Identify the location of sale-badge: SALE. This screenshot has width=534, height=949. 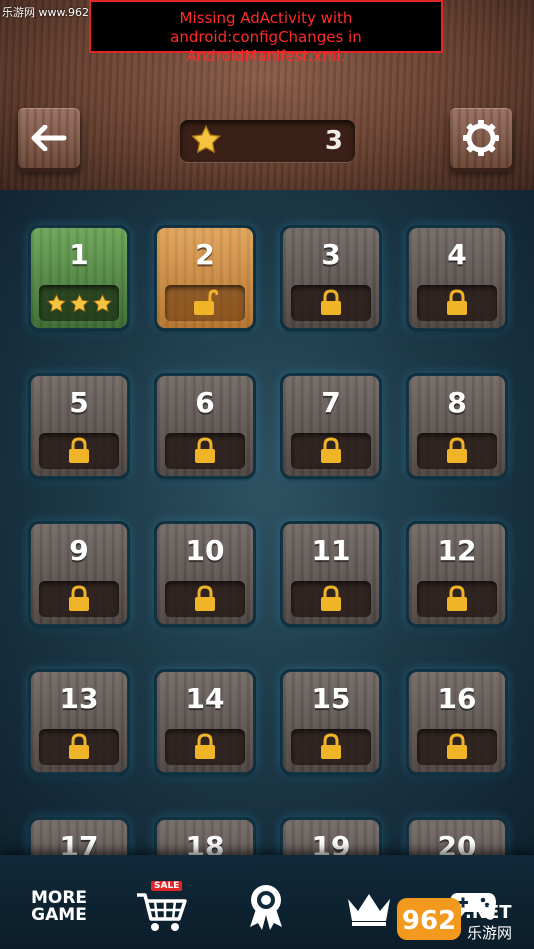
(167, 886).